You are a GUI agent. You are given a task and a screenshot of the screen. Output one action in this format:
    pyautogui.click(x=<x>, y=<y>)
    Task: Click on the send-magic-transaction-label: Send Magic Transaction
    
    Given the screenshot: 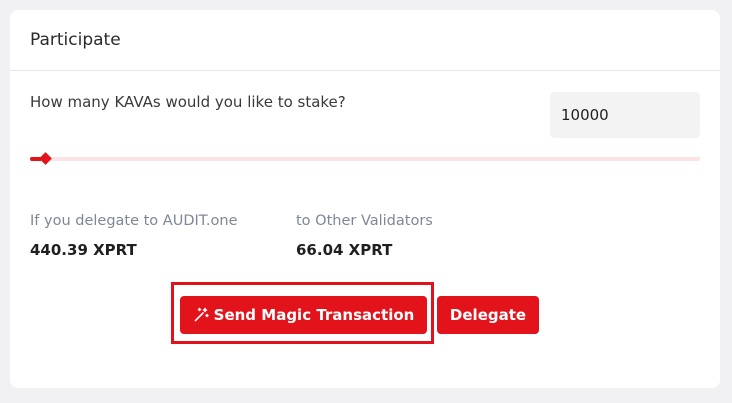 What is the action you would take?
    pyautogui.click(x=314, y=315)
    